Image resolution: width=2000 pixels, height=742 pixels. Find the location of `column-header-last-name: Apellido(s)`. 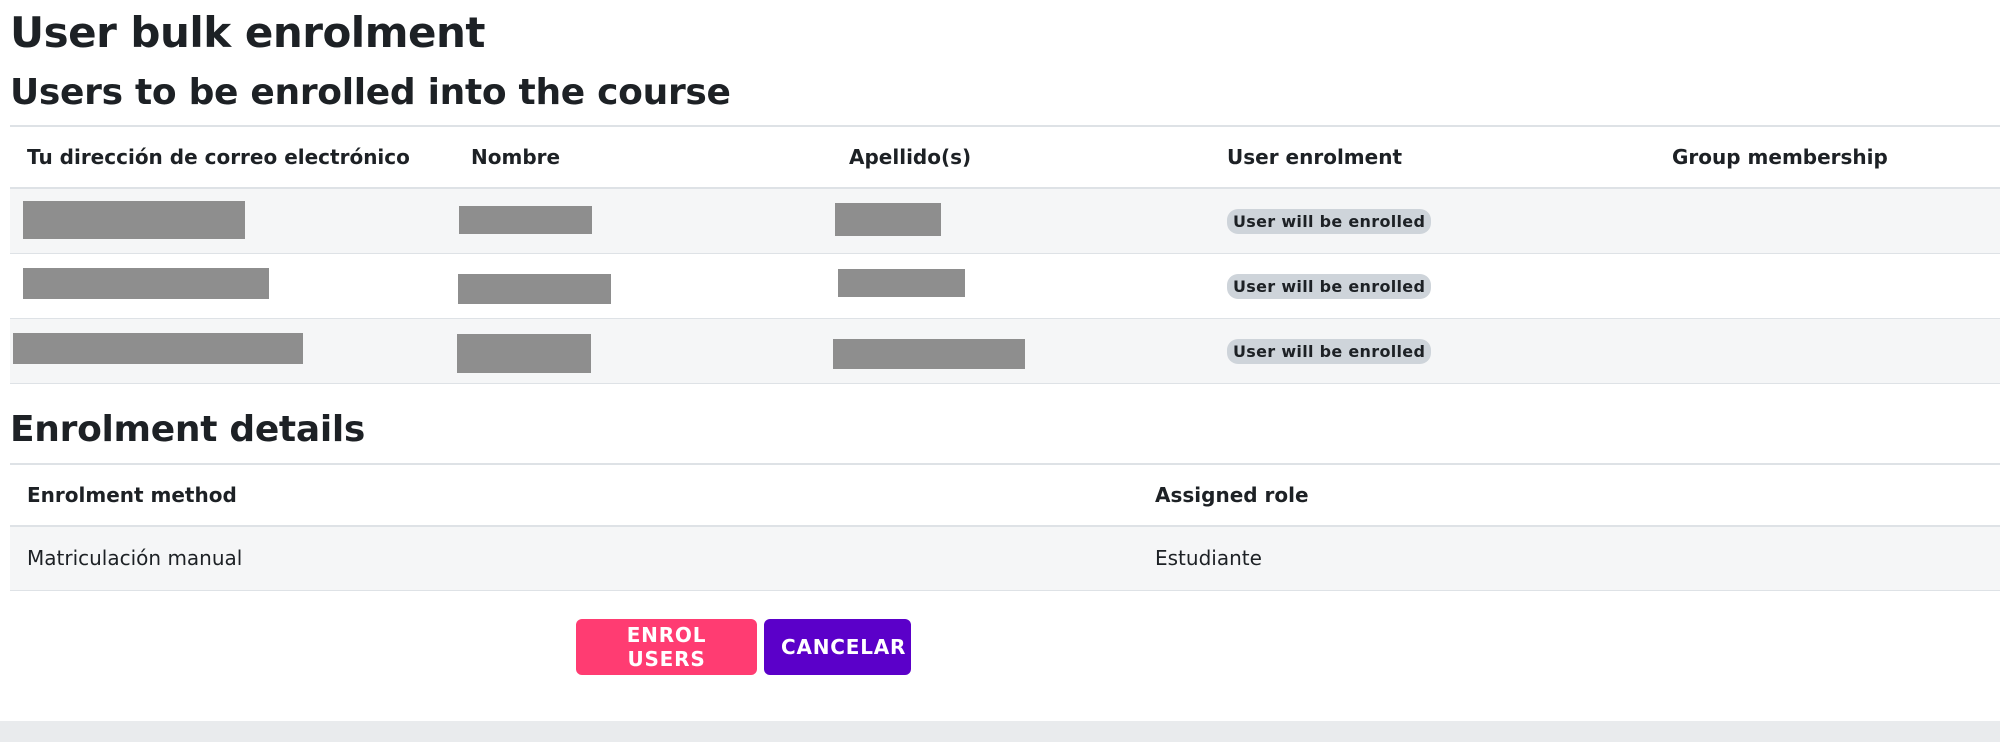

column-header-last-name: Apellido(s) is located at coordinates (1021, 157).